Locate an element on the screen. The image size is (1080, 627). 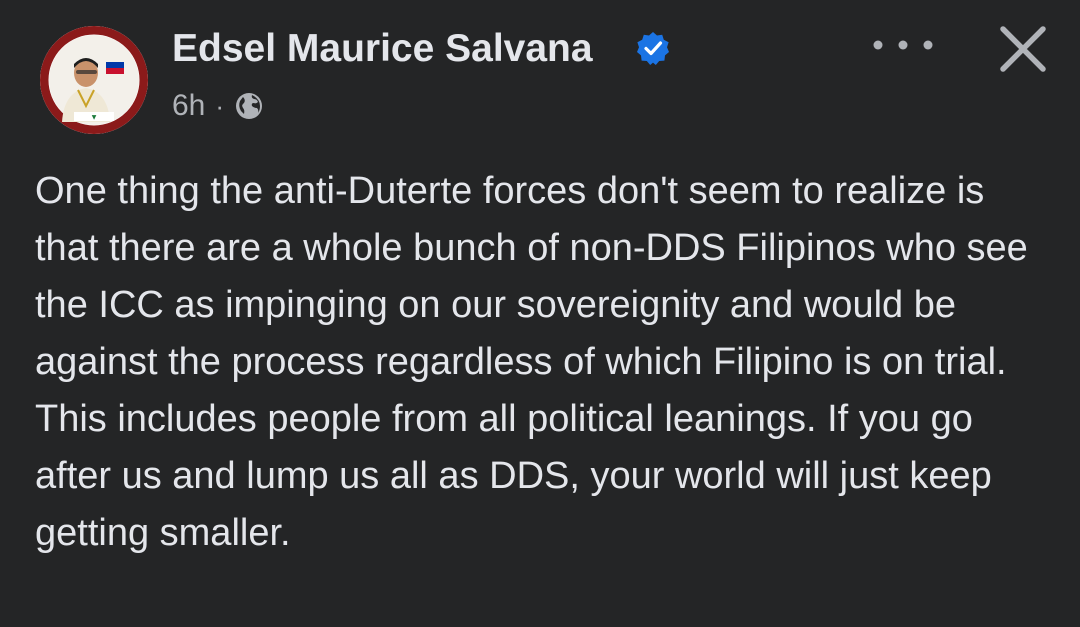
author-avatar: ▼ is located at coordinates (94, 80).